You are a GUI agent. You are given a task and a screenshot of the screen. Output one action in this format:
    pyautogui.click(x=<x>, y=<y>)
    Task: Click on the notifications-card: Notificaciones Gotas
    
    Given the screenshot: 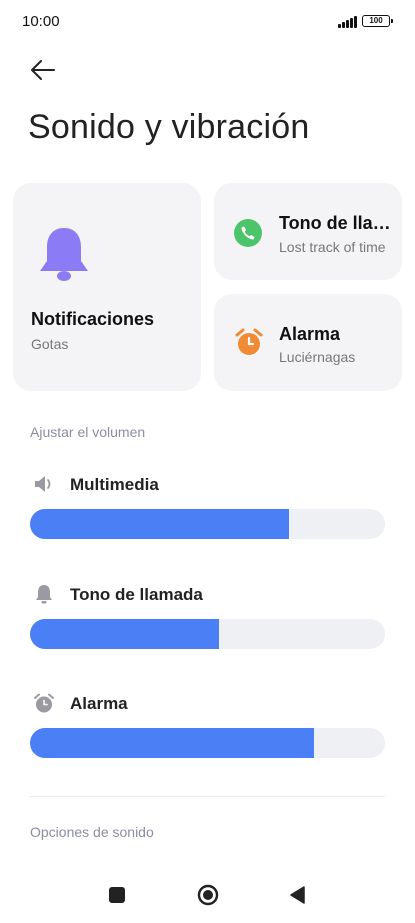 What is the action you would take?
    pyautogui.click(x=107, y=287)
    